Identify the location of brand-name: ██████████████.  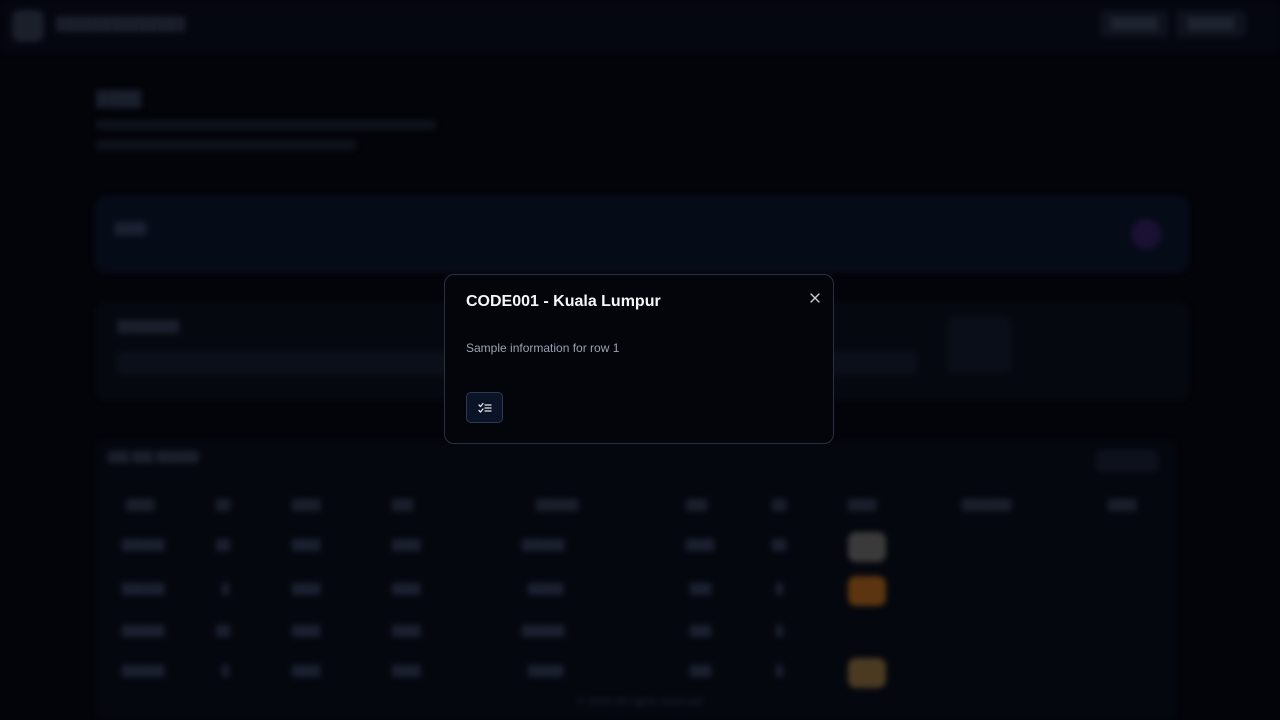
(120, 23).